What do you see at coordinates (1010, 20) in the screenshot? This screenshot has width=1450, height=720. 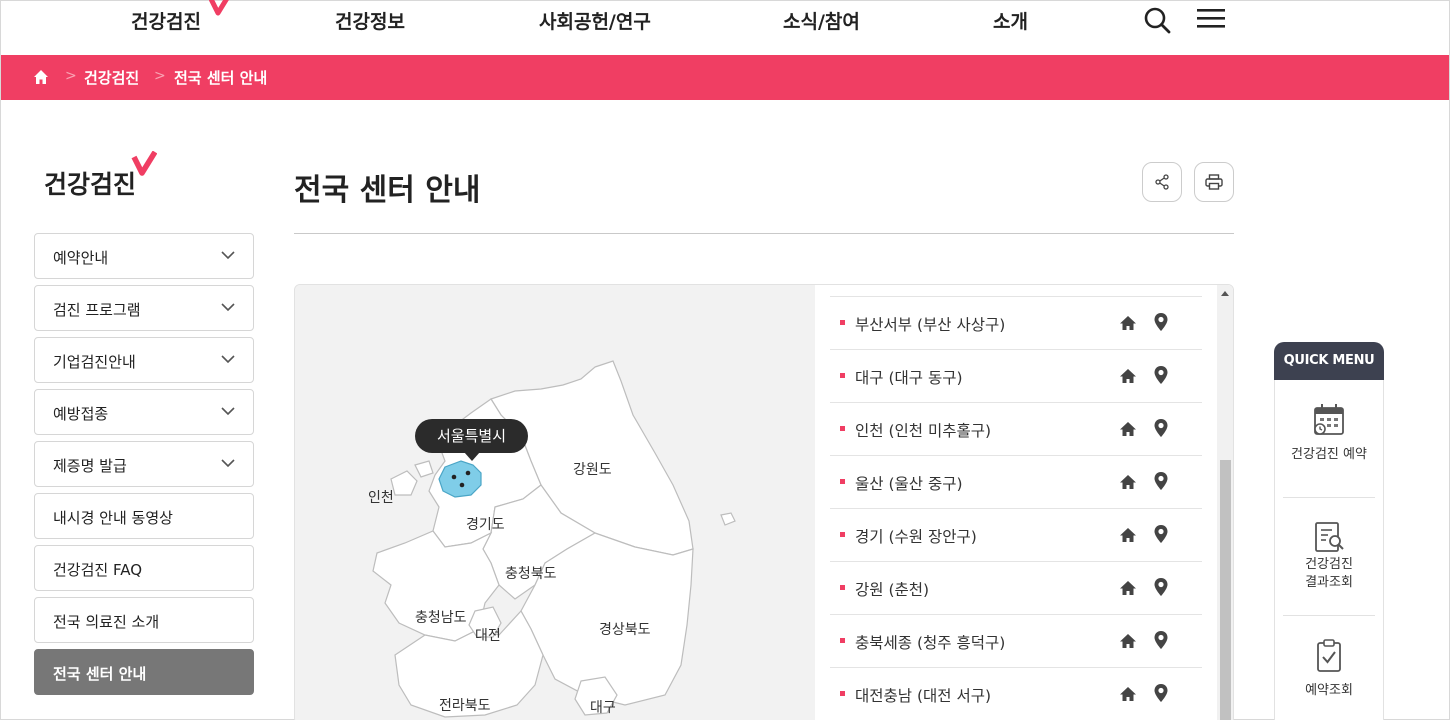 I see `nav-item-about: 소개` at bounding box center [1010, 20].